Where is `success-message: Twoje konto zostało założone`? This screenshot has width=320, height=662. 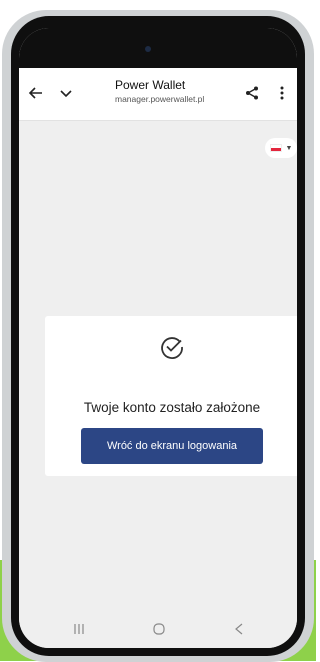
success-message: Twoje konto zostało założone is located at coordinates (172, 407).